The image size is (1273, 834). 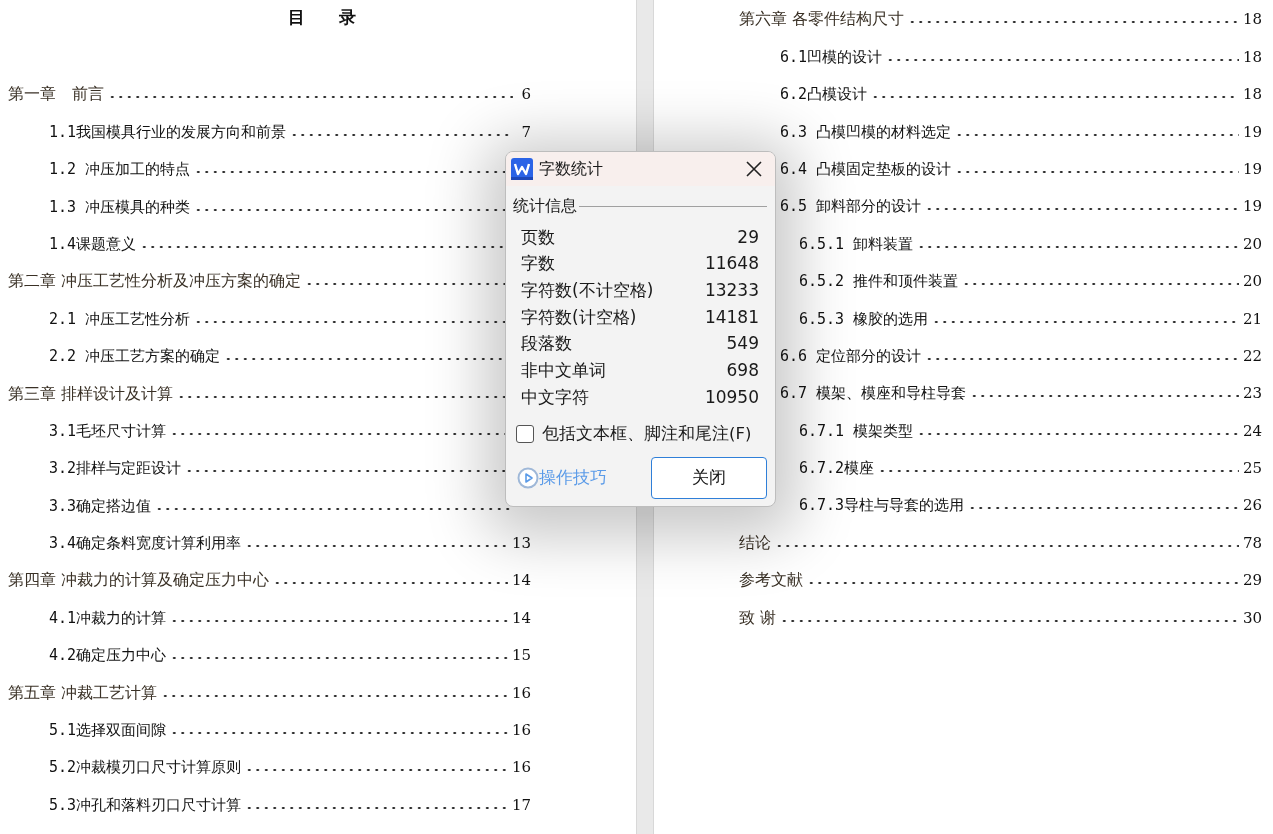 I want to click on page-number: 6, so click(x=525, y=94).